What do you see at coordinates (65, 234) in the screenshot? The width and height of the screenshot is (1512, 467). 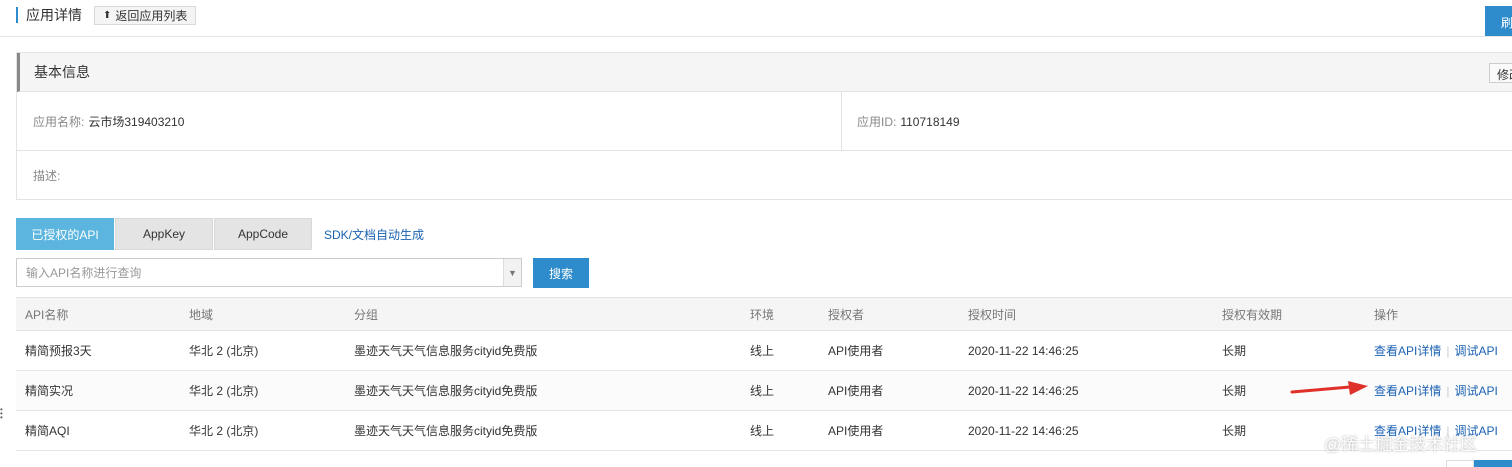 I see `tab-authorized-api: 已授权的API` at bounding box center [65, 234].